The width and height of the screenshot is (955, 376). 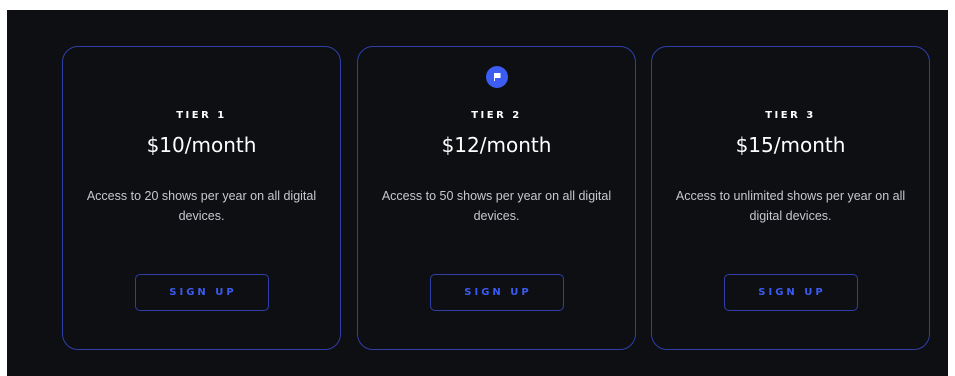 What do you see at coordinates (496, 292) in the screenshot?
I see `sign-up-button-tier-2: SIGN UP` at bounding box center [496, 292].